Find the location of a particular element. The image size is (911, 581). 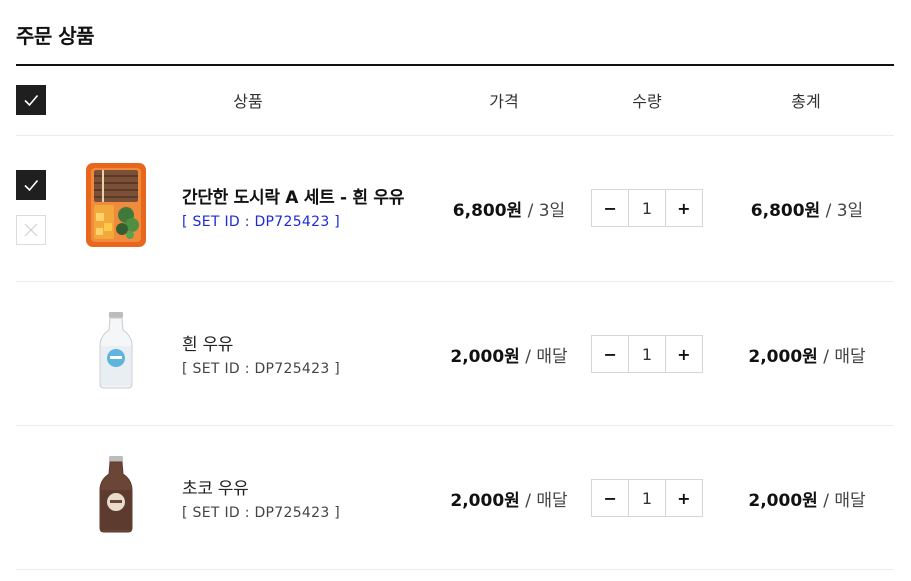

close-icon is located at coordinates (31, 230).